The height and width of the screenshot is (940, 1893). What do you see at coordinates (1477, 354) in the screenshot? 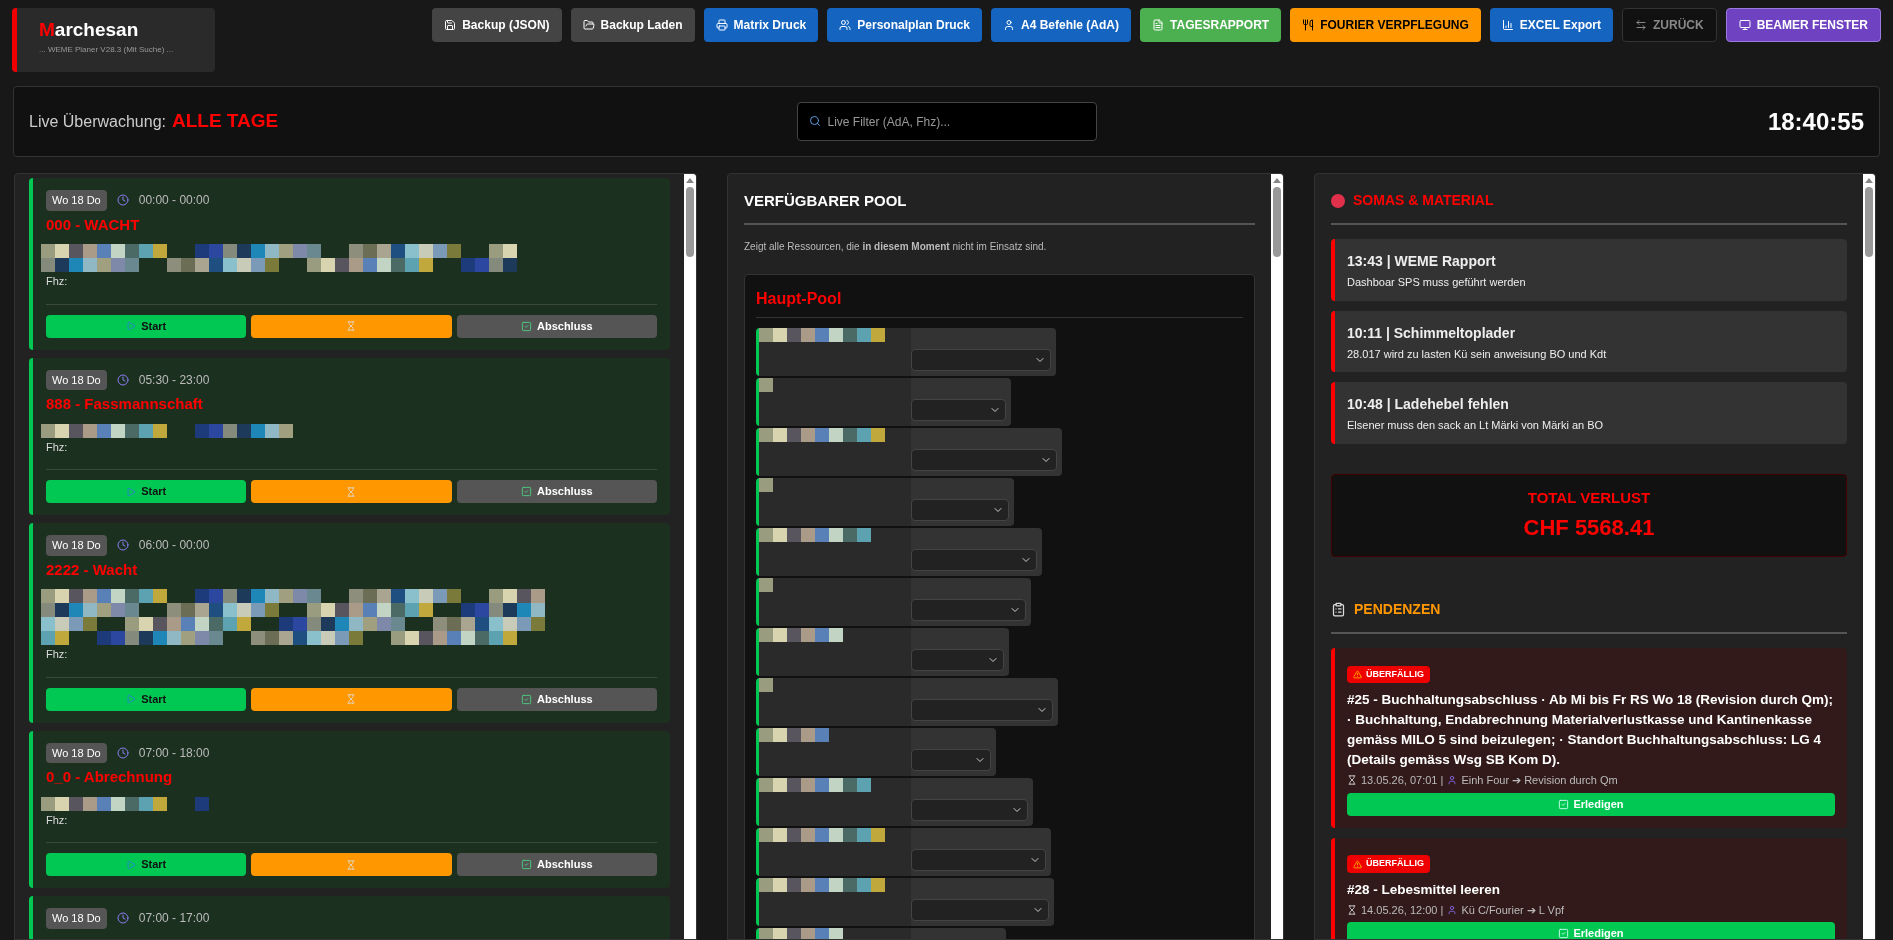
I see `somas-text: 28.017 wird zu lasten Kü sein anweisung BO und Kdt` at bounding box center [1477, 354].